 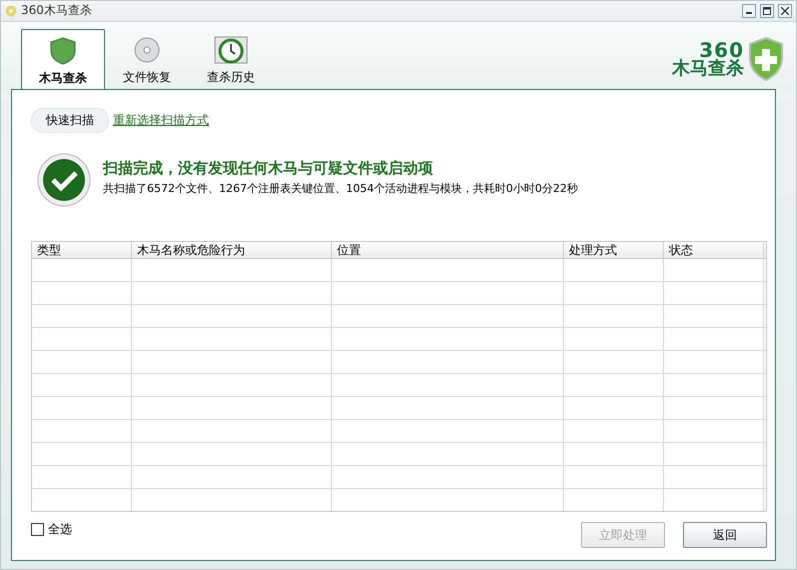 I want to click on logo-number: 360, so click(x=721, y=50).